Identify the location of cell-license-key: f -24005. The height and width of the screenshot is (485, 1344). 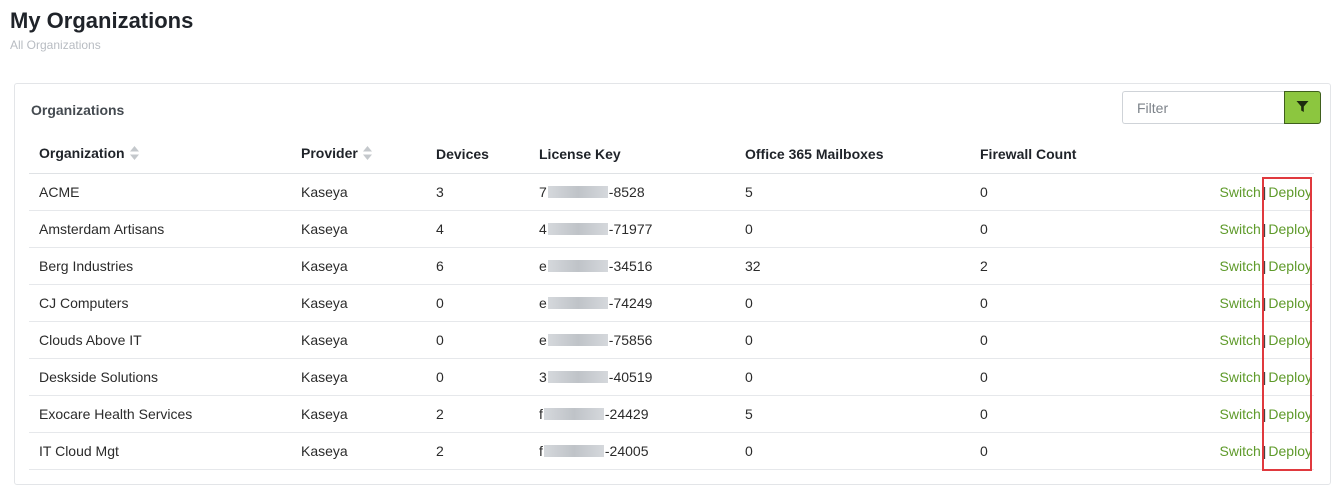
(632, 451).